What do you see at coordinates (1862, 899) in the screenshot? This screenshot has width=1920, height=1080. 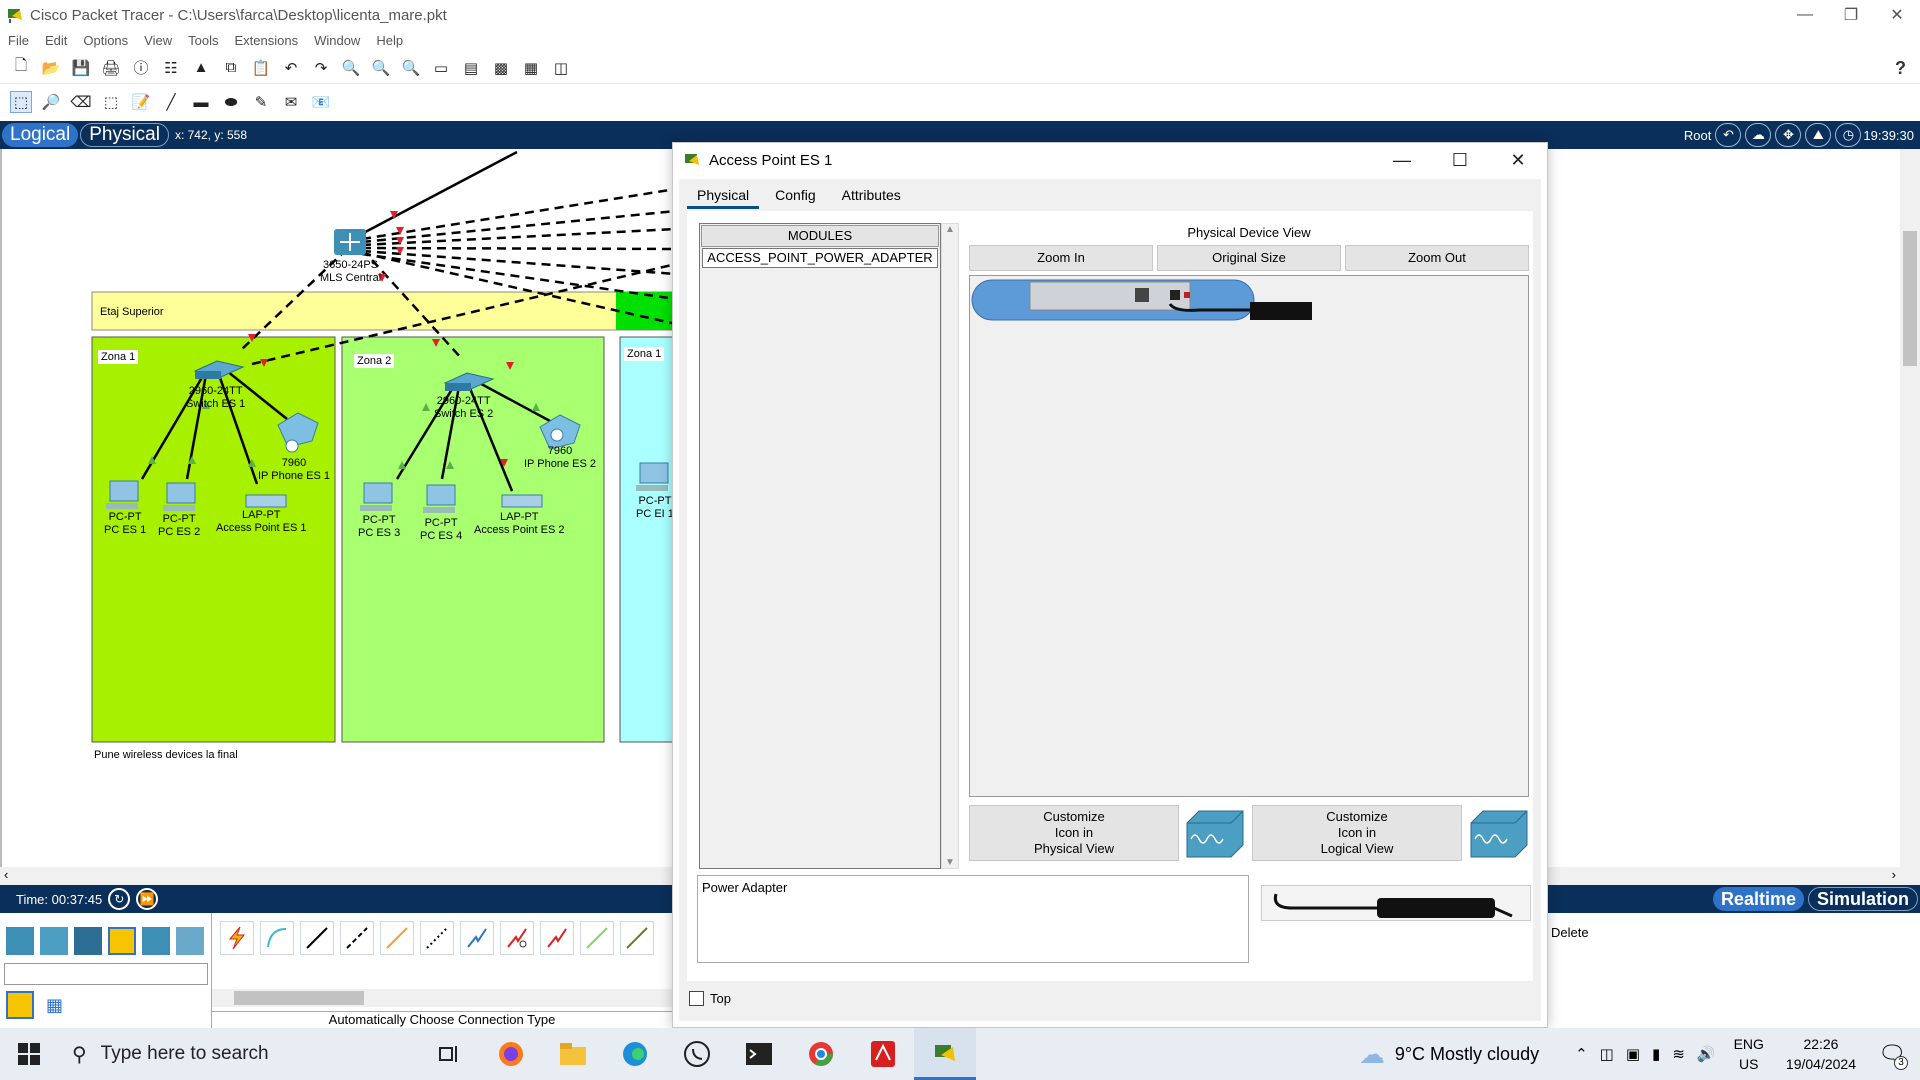 I see `simulation-button: Simulation` at bounding box center [1862, 899].